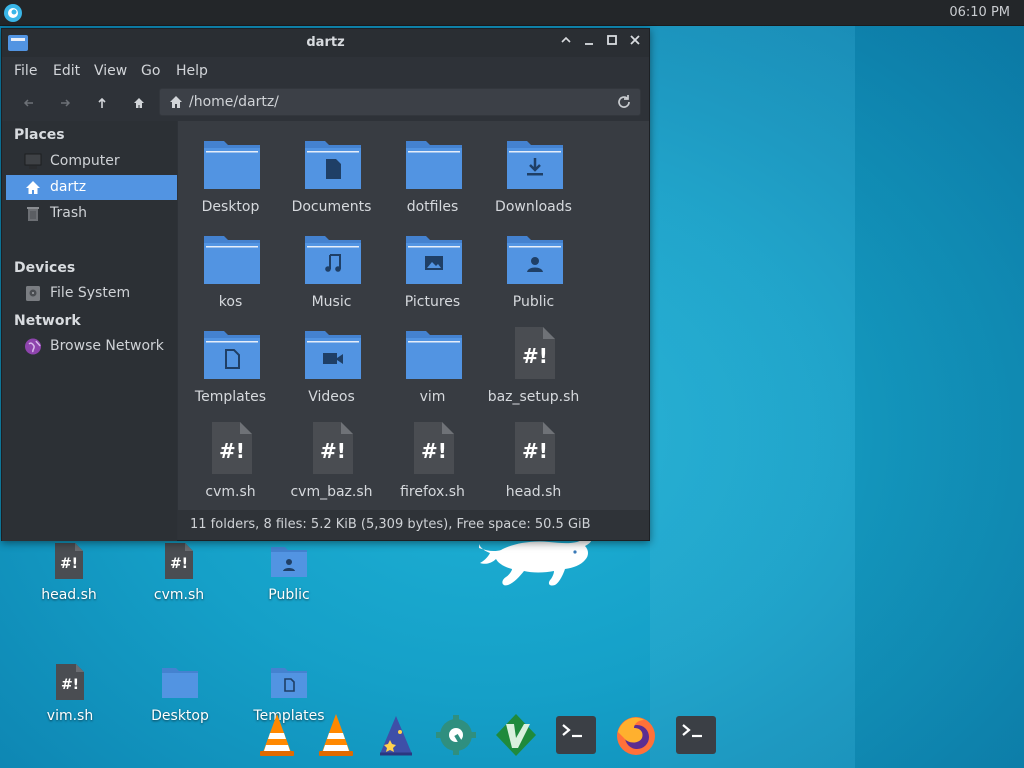  Describe the element at coordinates (331, 302) in the screenshot. I see `file-label: Music` at that location.